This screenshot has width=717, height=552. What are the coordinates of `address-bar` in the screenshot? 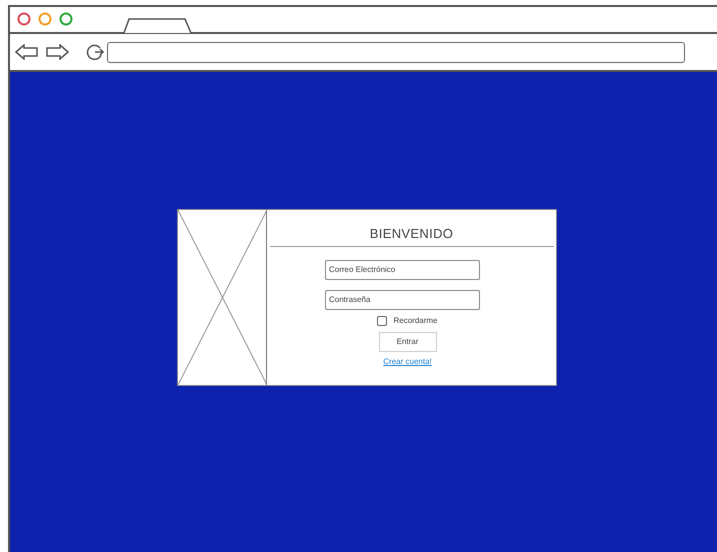 It's located at (396, 52).